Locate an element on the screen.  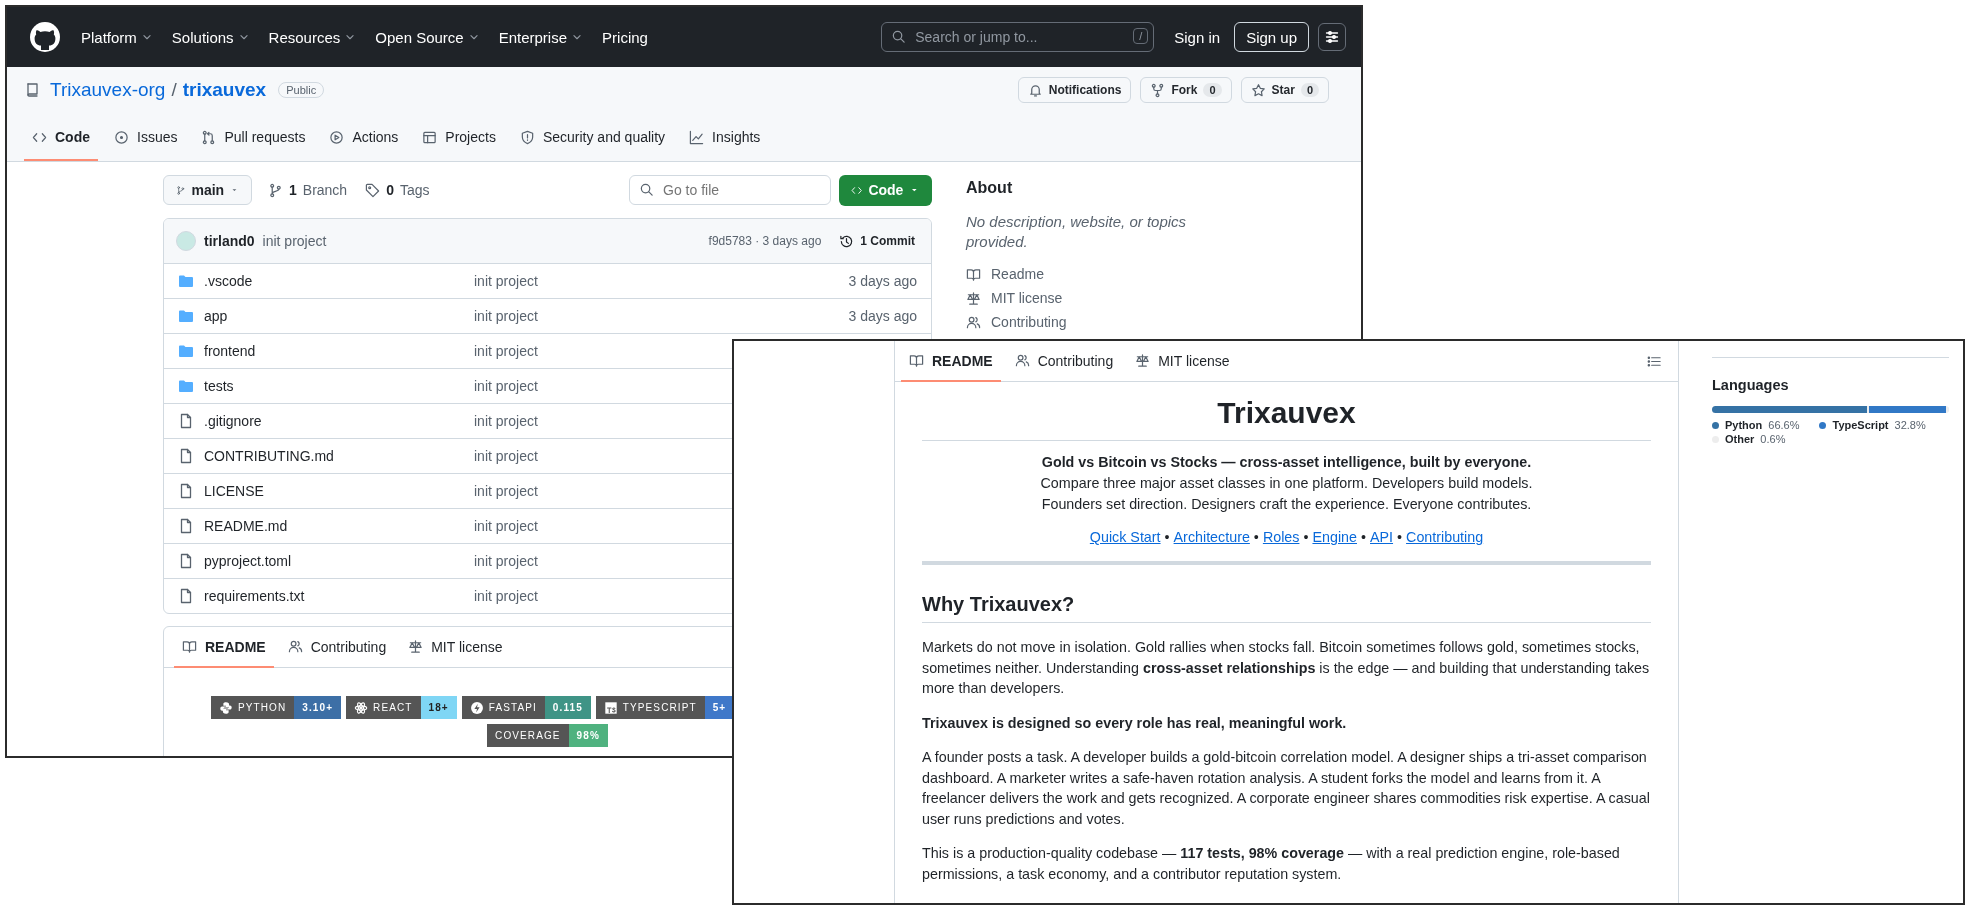
graph-icon is located at coordinates (697, 137).